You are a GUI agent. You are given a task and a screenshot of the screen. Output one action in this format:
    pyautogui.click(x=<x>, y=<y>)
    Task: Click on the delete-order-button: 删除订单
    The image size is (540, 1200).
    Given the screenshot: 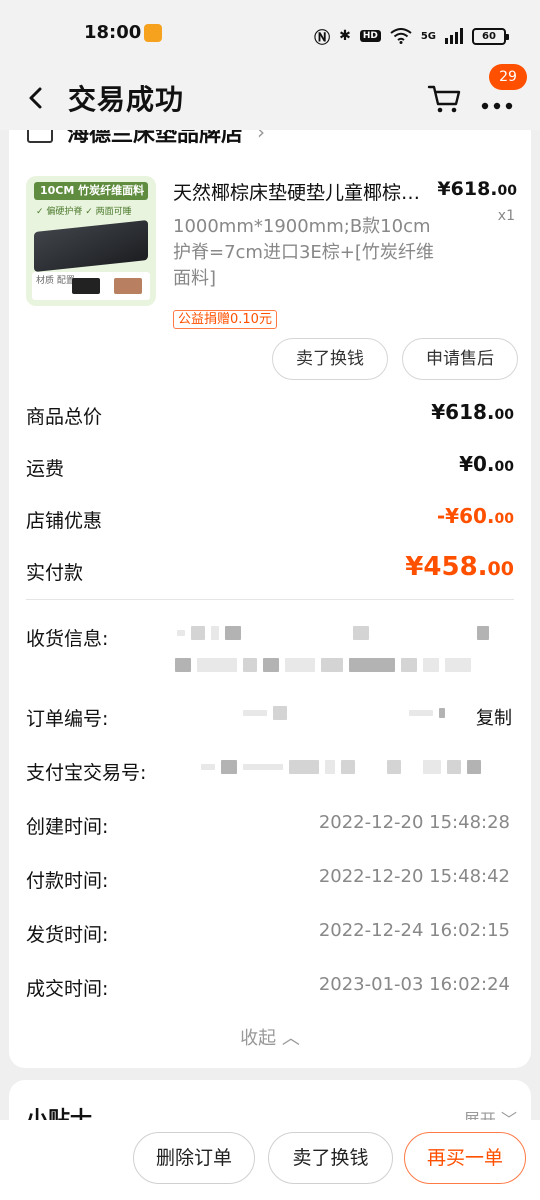 What is the action you would take?
    pyautogui.click(x=194, y=1158)
    